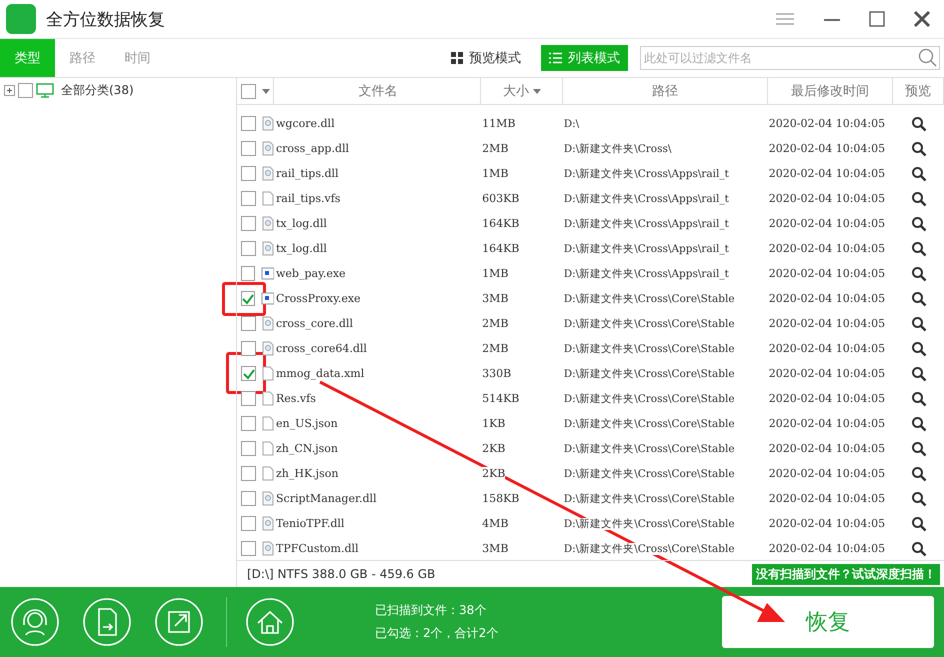  Describe the element at coordinates (179, 622) in the screenshot. I see `export-icon` at that location.